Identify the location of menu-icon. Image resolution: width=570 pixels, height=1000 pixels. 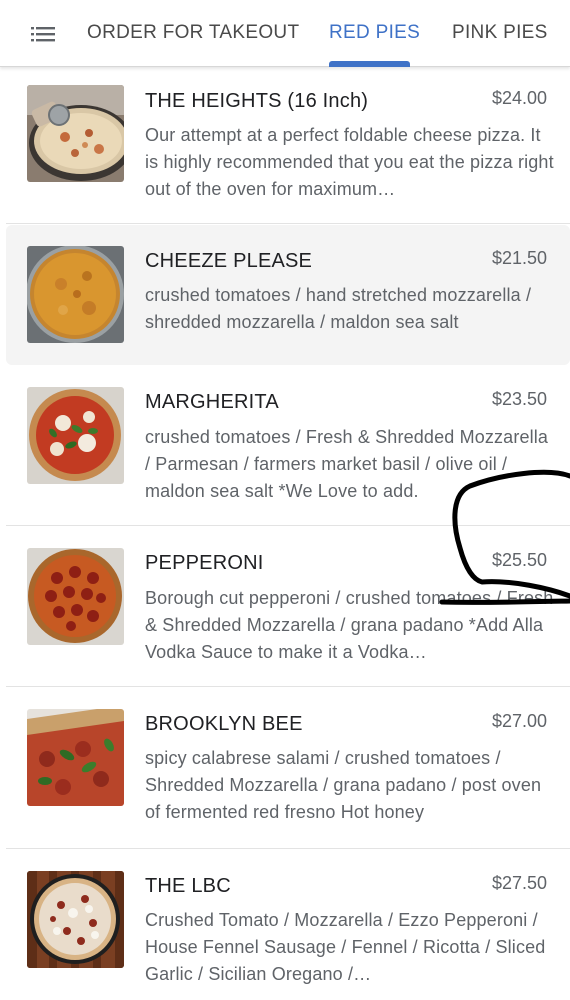
(43, 34).